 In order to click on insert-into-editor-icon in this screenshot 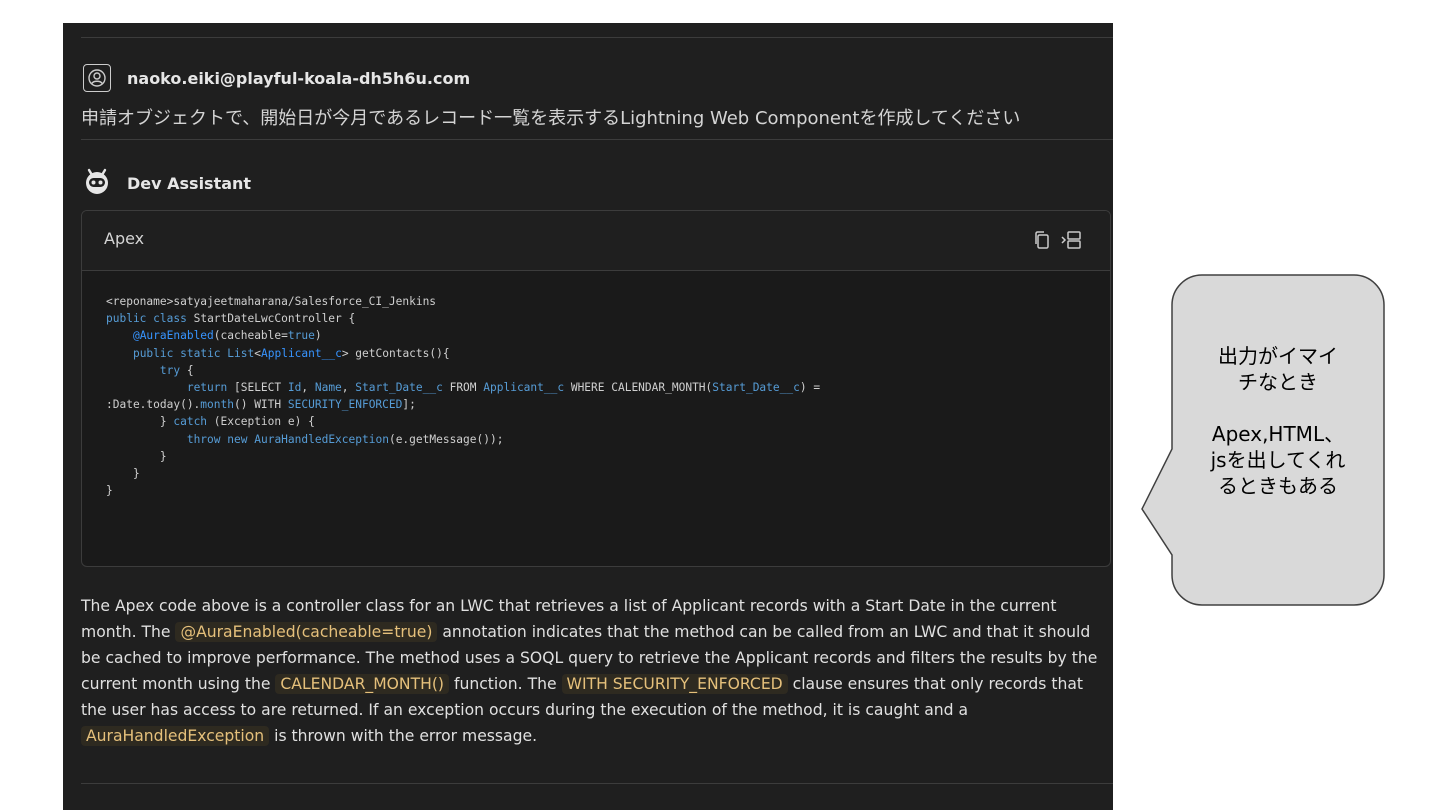, I will do `click(1071, 240)`.